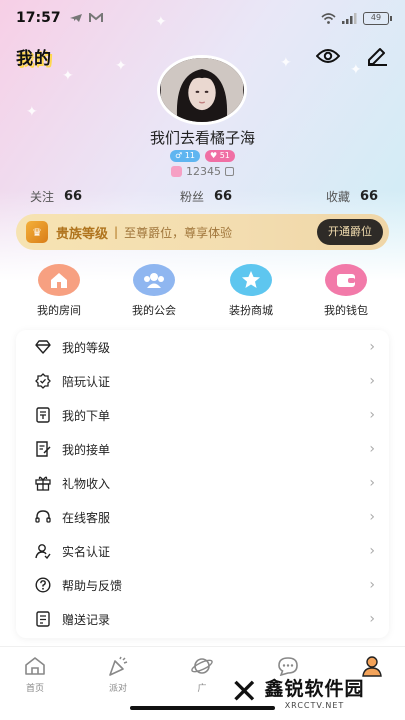 The image size is (405, 720). I want to click on shortcut-label: 装扮商城, so click(251, 310).